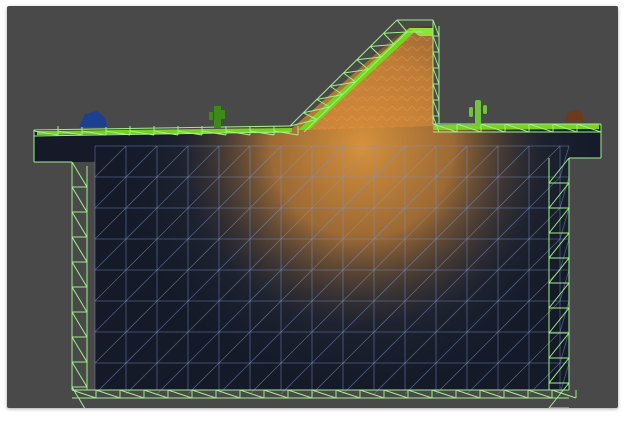  Describe the element at coordinates (574, 116) in the screenshot. I see `brown-rock-icon` at that location.